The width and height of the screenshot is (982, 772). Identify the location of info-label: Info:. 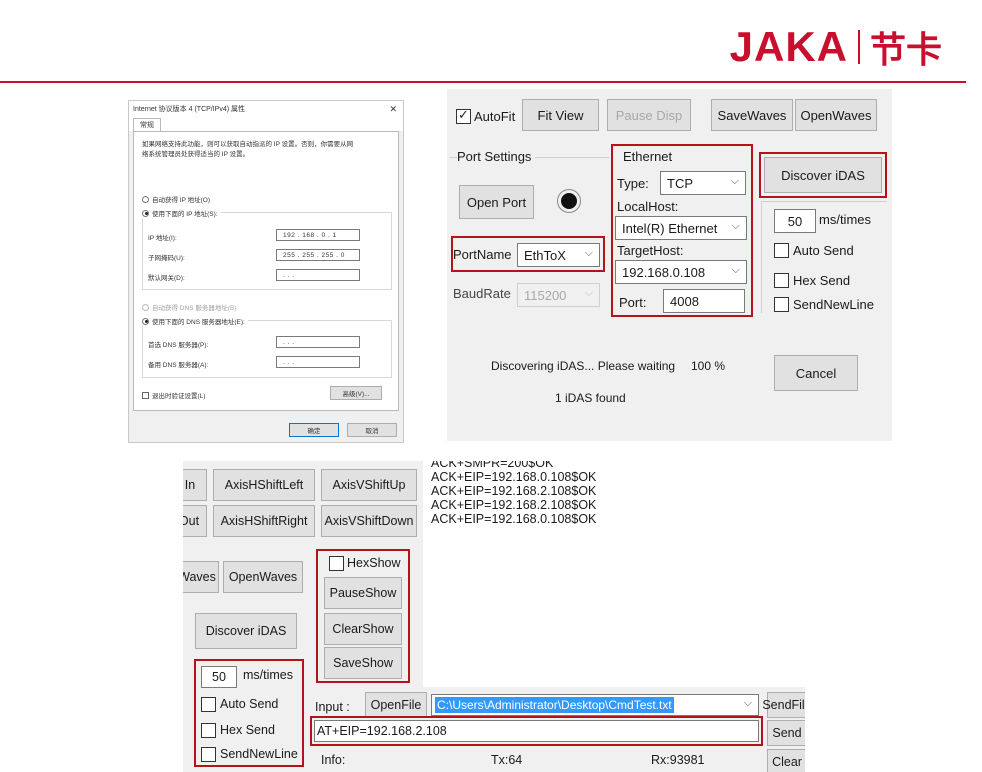
(333, 760).